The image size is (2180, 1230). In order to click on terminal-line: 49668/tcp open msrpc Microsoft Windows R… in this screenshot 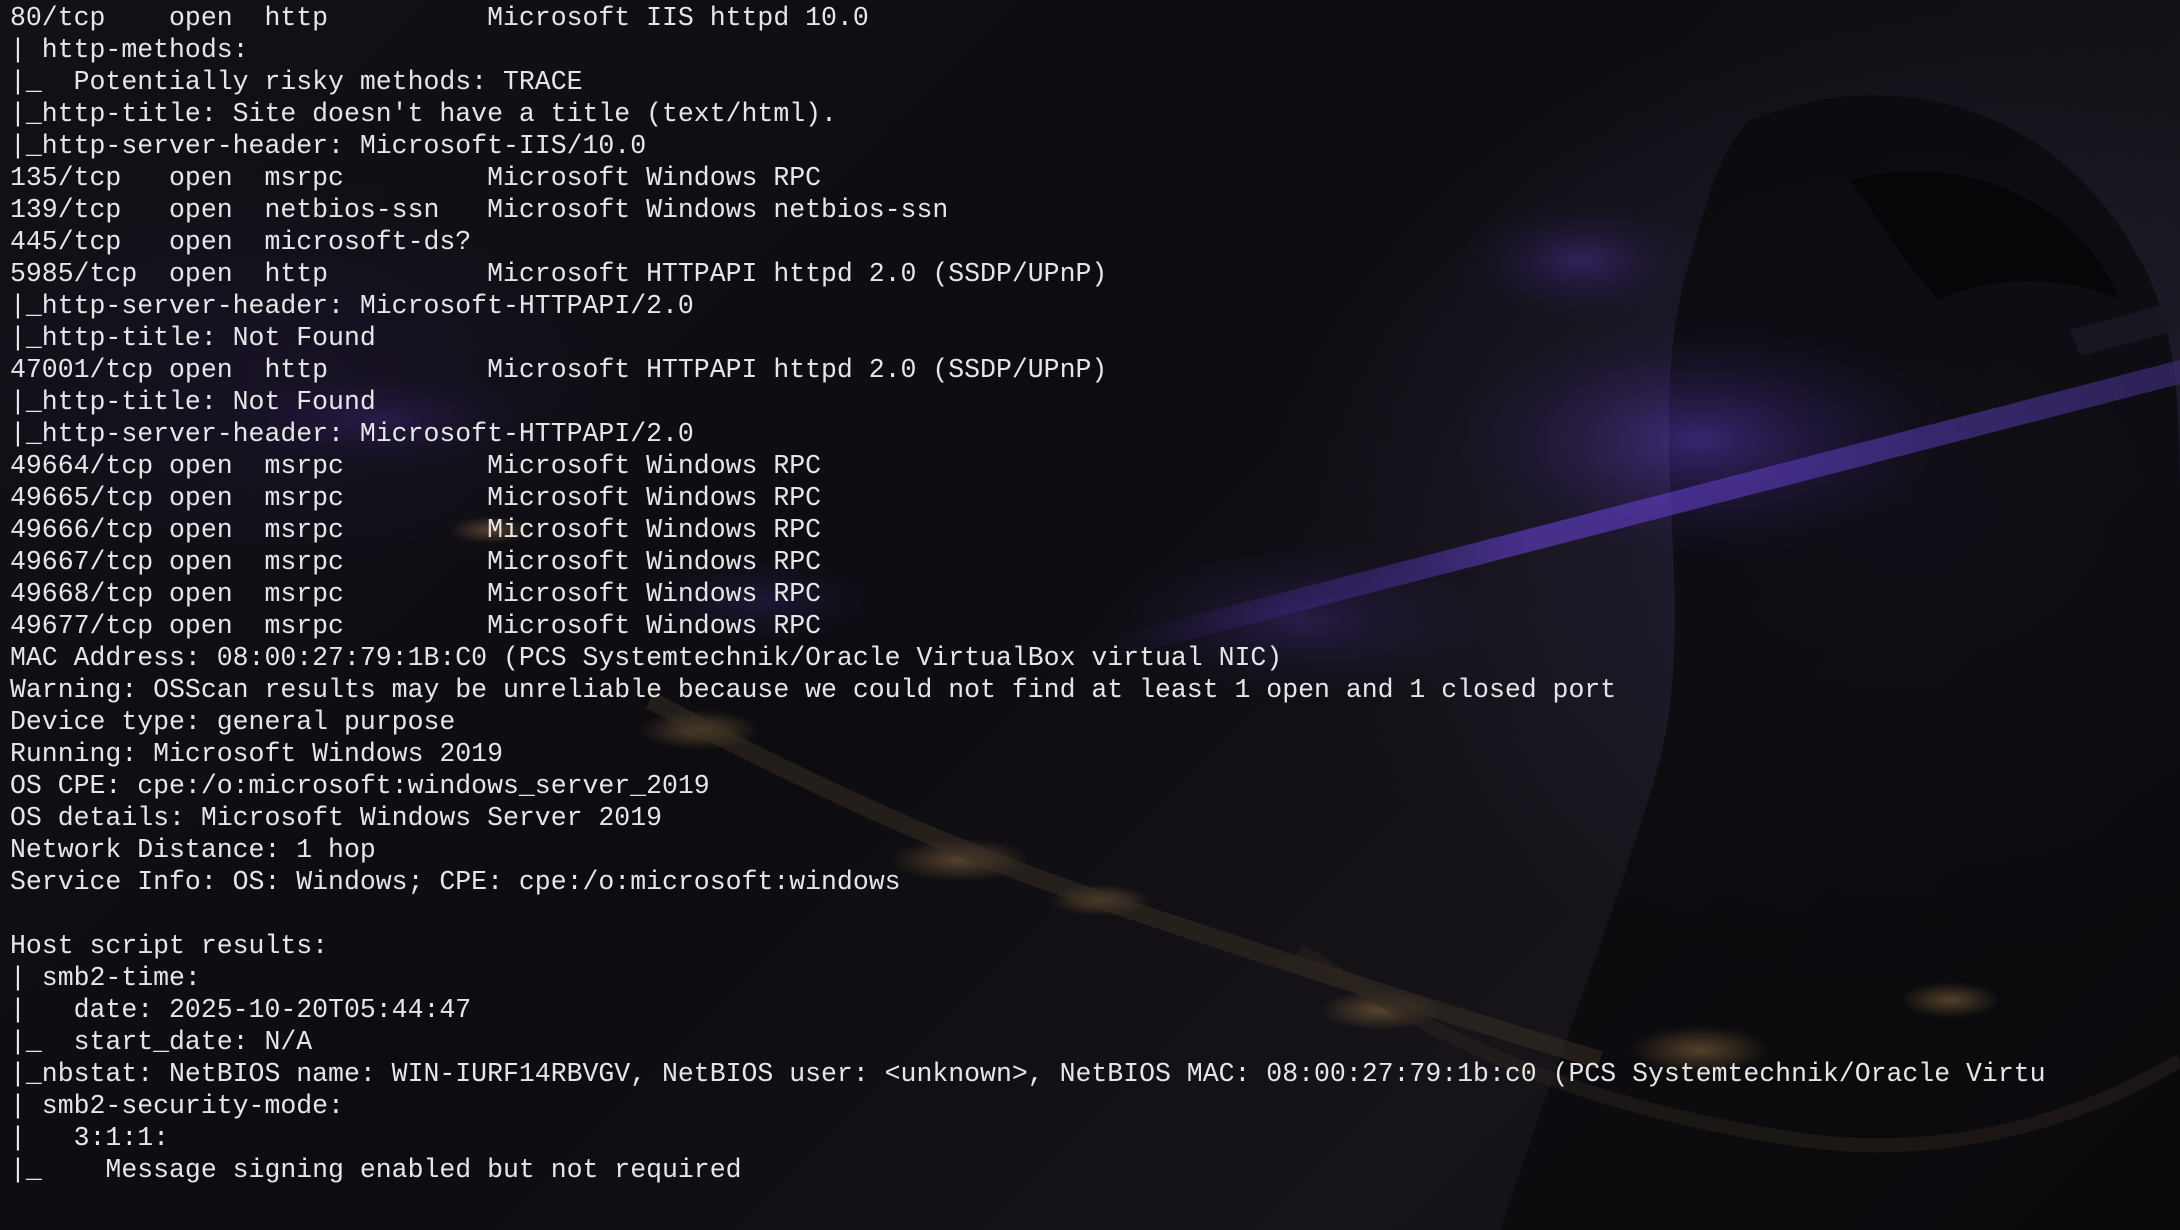, I will do `click(416, 594)`.